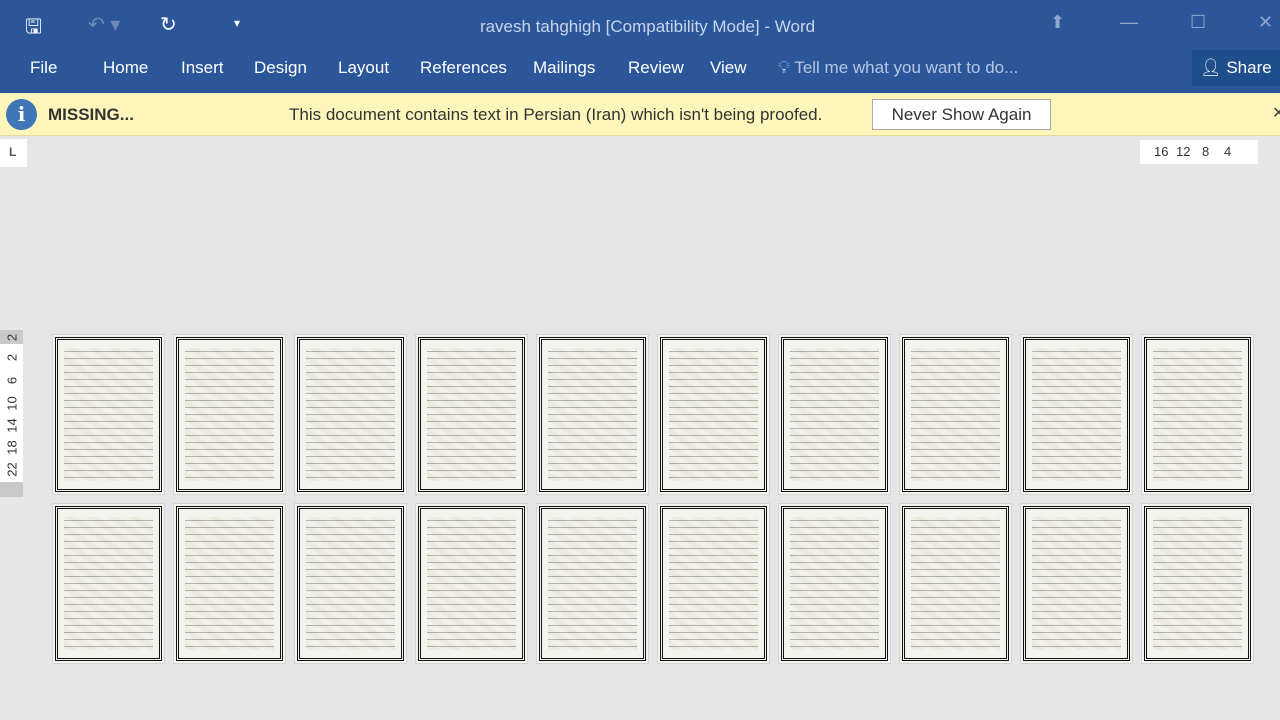 This screenshot has height=720, width=1280. I want to click on person-add-icon: 👤︎, so click(1211, 67).